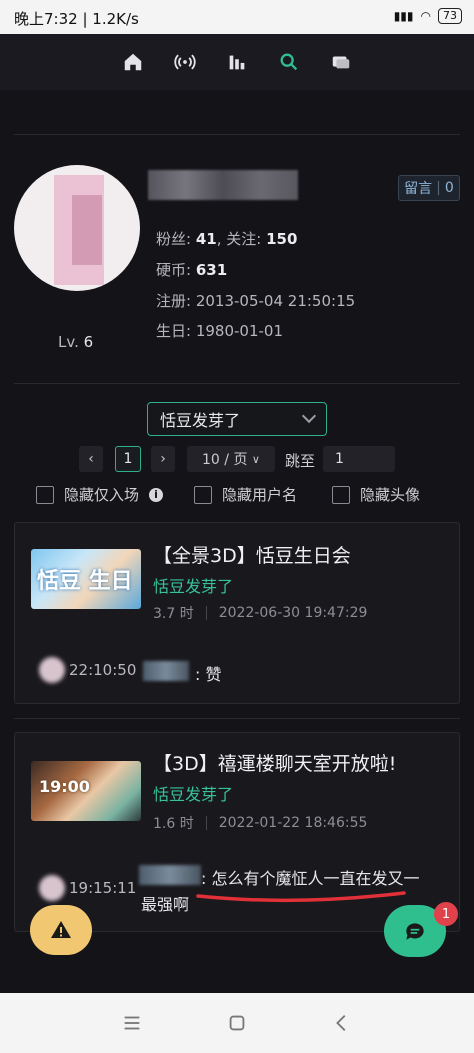 This screenshot has width=474, height=1053. What do you see at coordinates (376, 494) in the screenshot?
I see `checkbox-hide-avatar: 隐藏头像` at bounding box center [376, 494].